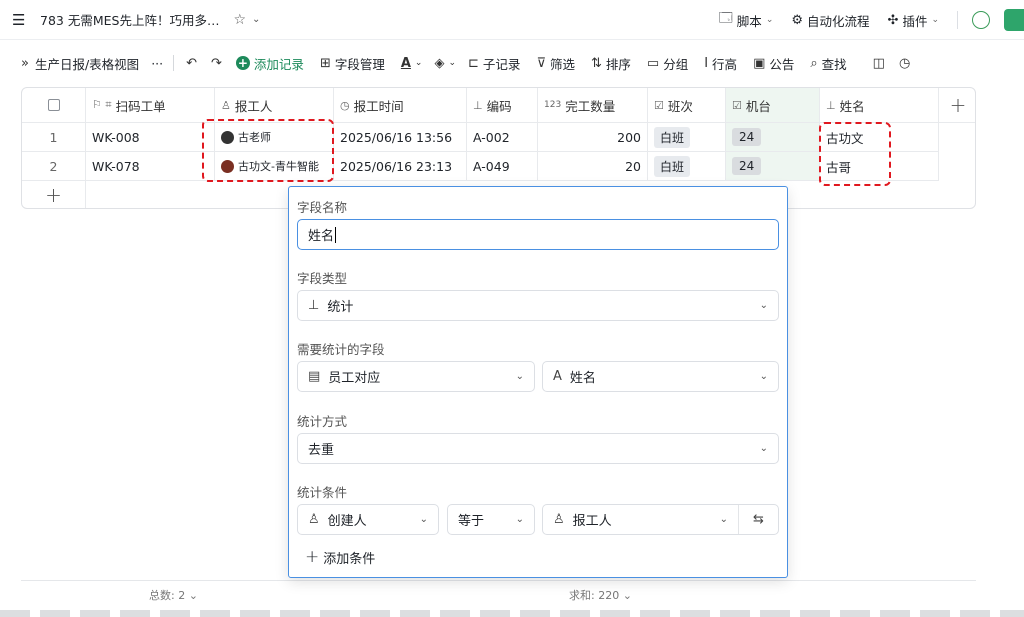 This screenshot has height=617, width=1024. I want to click on hamburger-menu-icon: ☰, so click(19, 20).